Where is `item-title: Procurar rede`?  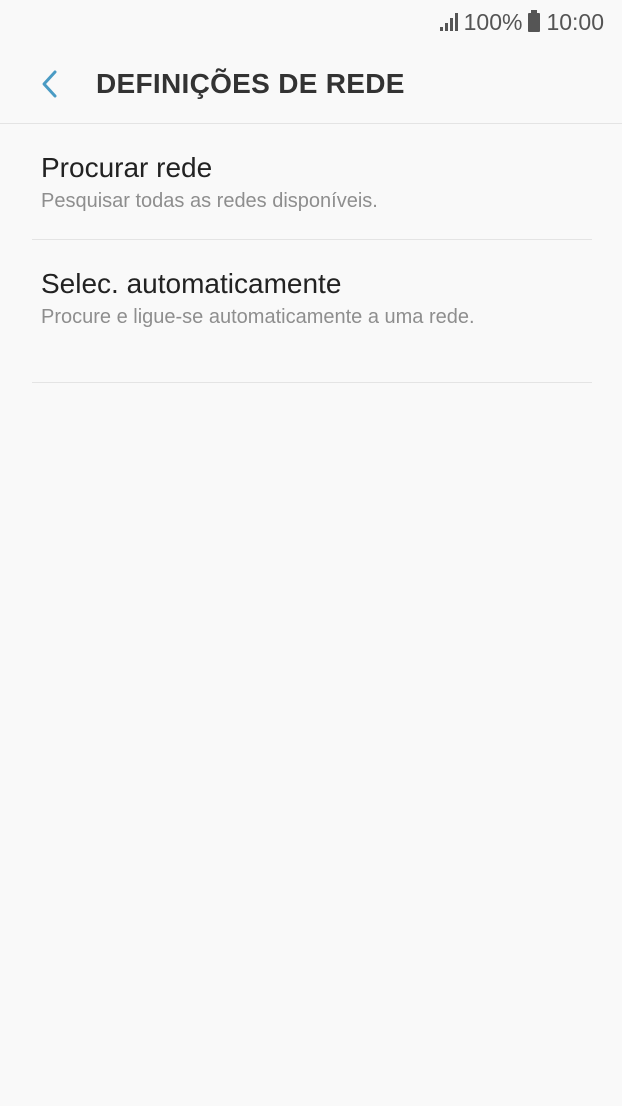
item-title: Procurar rede is located at coordinates (127, 167).